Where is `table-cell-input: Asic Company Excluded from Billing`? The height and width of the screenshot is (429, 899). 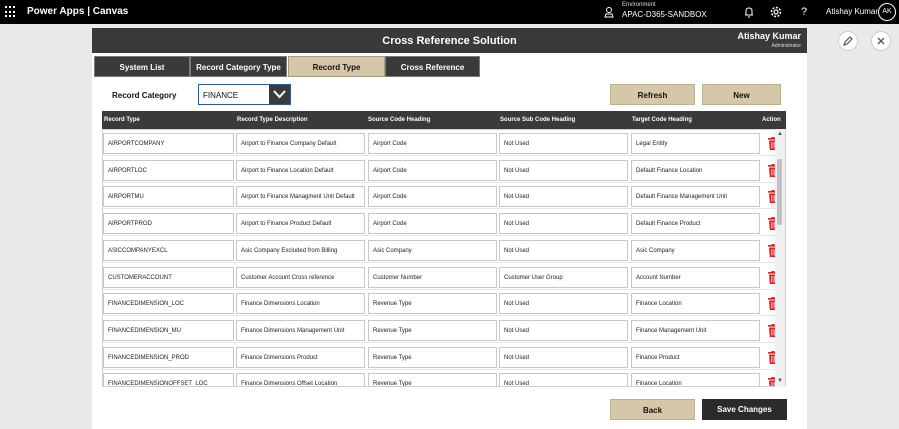 table-cell-input: Asic Company Excluded from Billing is located at coordinates (300, 250).